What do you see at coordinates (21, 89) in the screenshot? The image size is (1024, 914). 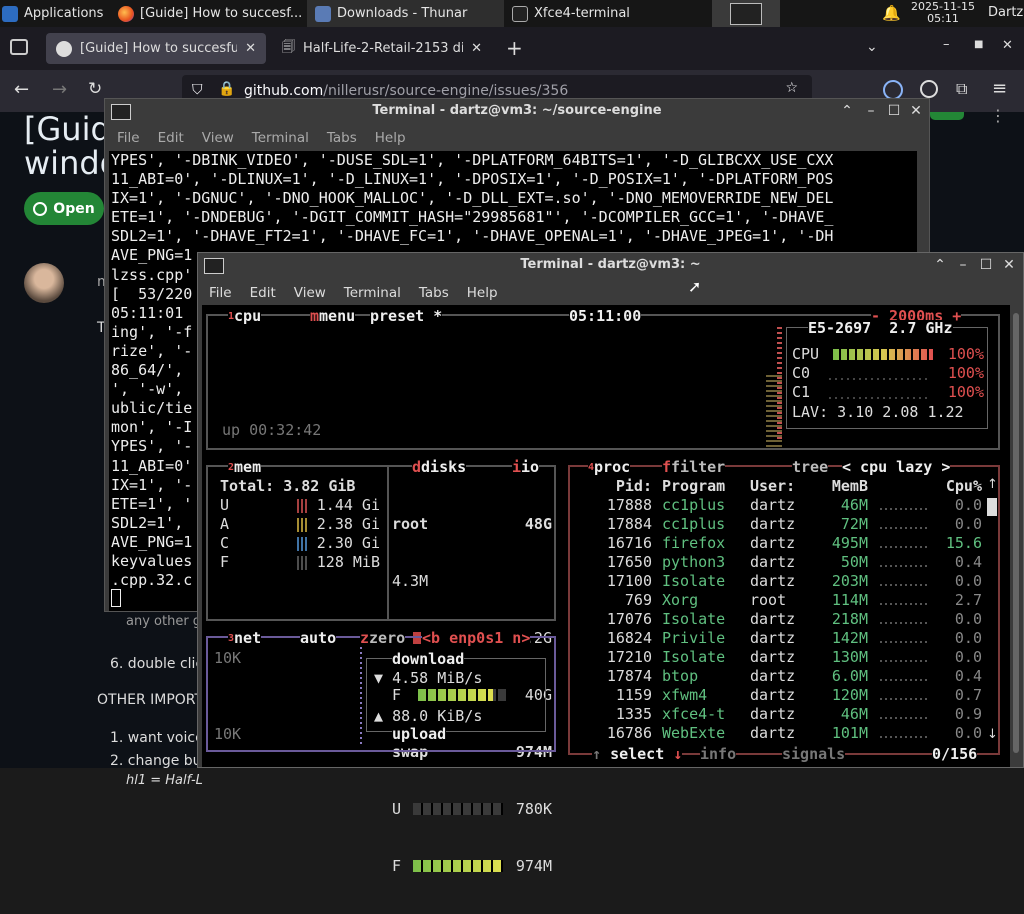 I see `back-icon: ←` at bounding box center [21, 89].